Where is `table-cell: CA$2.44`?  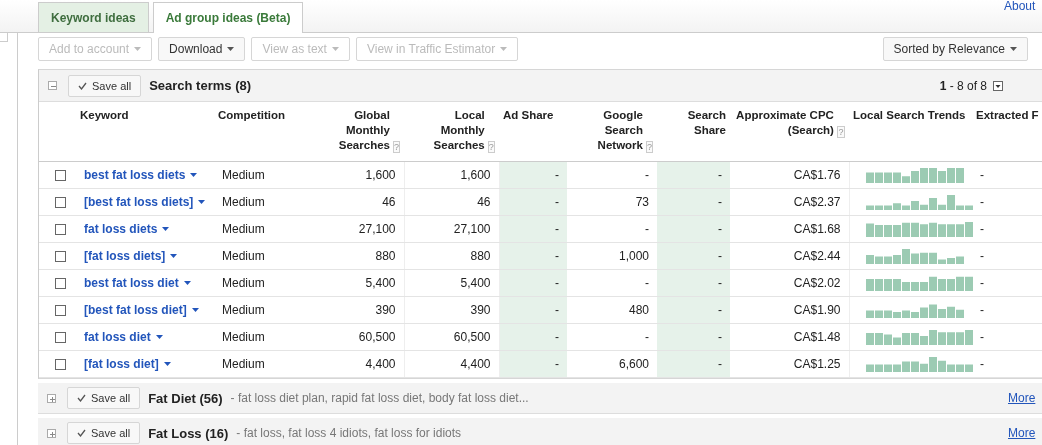 table-cell: CA$2.44 is located at coordinates (817, 256).